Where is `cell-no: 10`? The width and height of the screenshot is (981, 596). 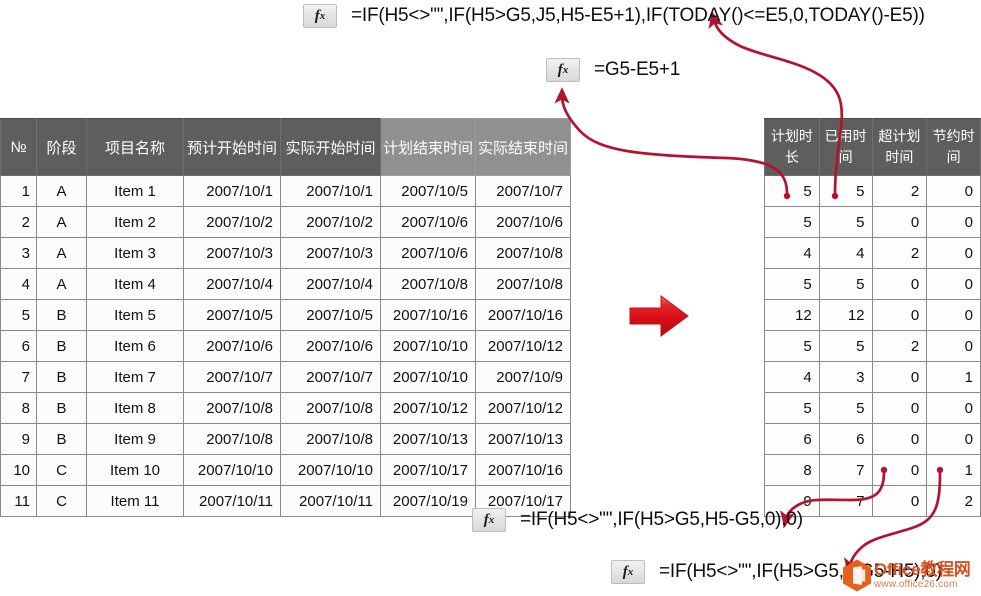
cell-no: 10 is located at coordinates (18, 470).